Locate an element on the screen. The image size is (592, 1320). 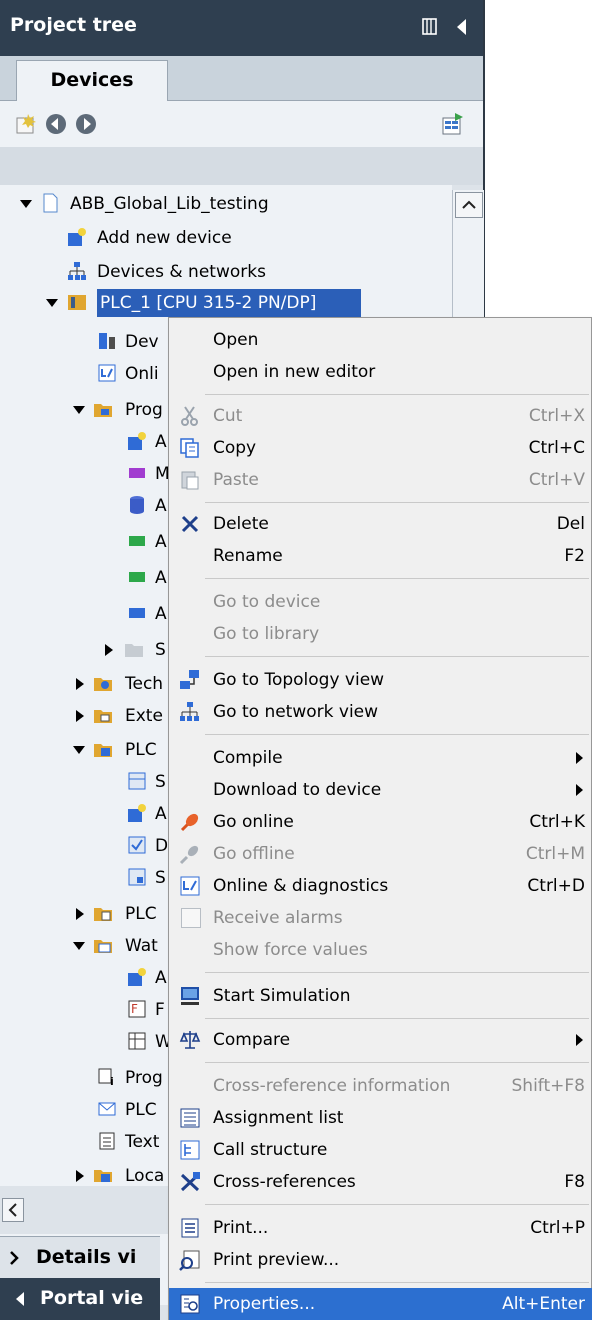
menu-item-call-structure: Call structure is located at coordinates (380, 1150).